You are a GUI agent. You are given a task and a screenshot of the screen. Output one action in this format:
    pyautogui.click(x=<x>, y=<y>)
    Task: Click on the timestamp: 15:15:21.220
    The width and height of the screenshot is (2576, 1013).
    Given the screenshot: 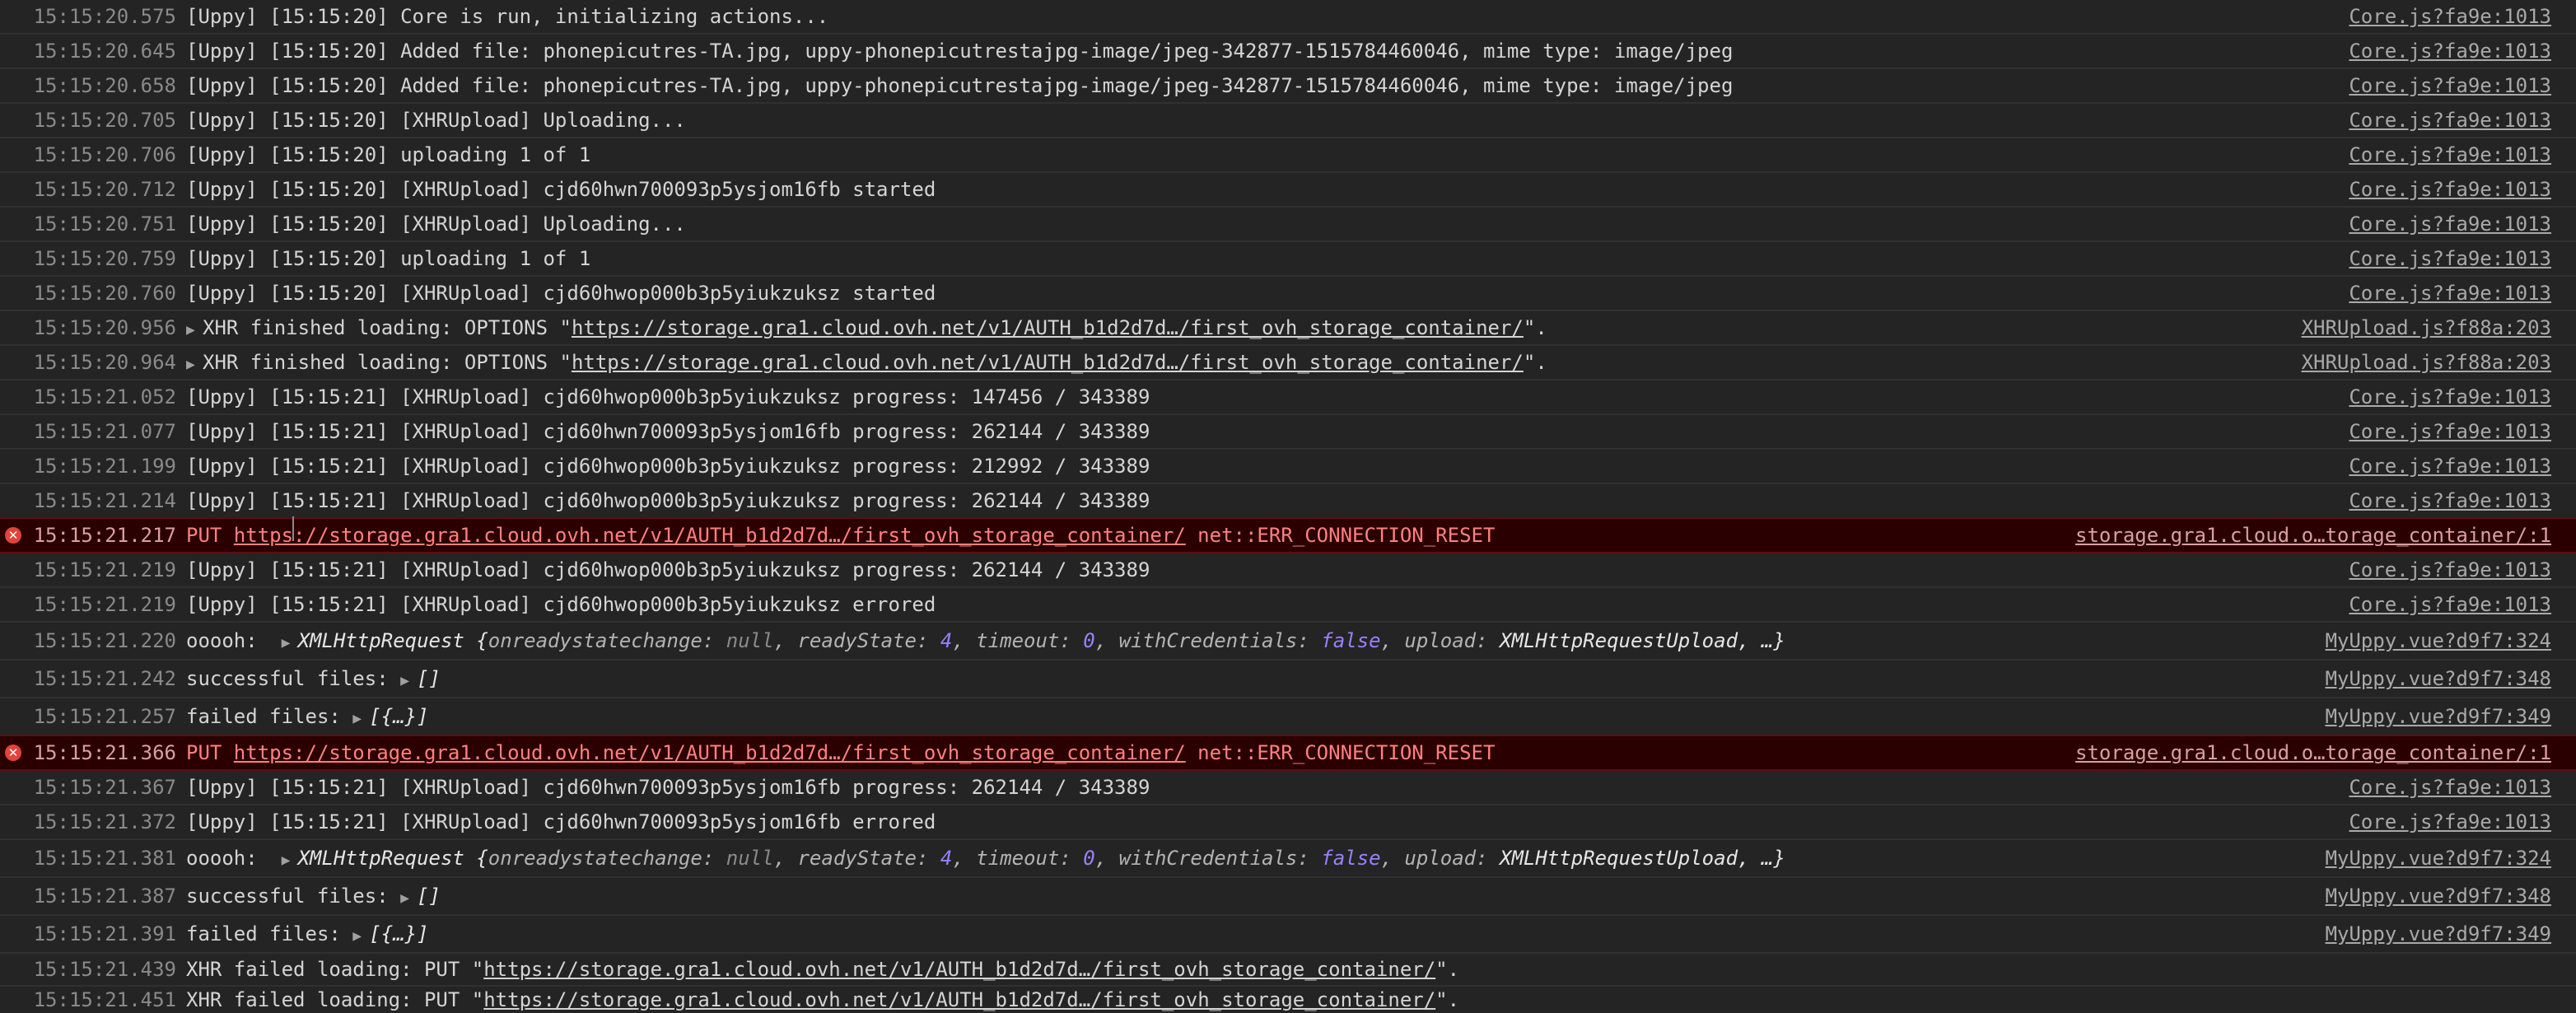 What is the action you would take?
    pyautogui.click(x=104, y=640)
    